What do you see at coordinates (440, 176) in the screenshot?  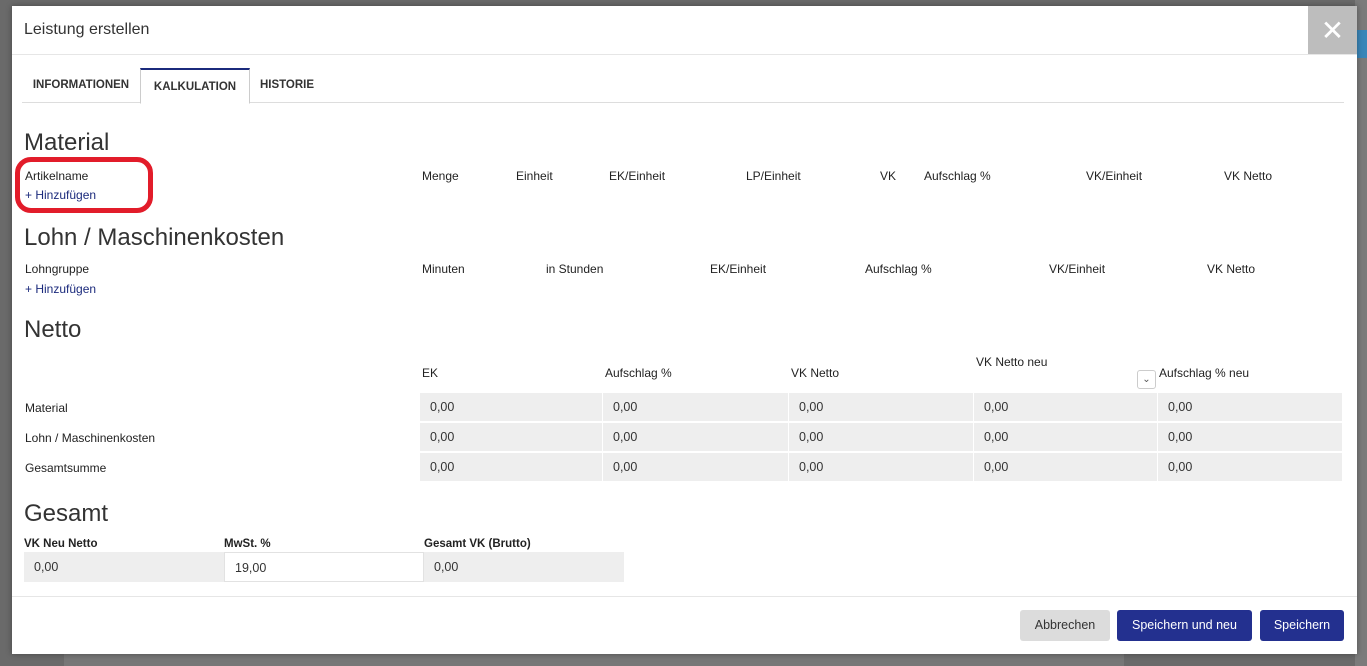 I see `material-col-menge: Menge` at bounding box center [440, 176].